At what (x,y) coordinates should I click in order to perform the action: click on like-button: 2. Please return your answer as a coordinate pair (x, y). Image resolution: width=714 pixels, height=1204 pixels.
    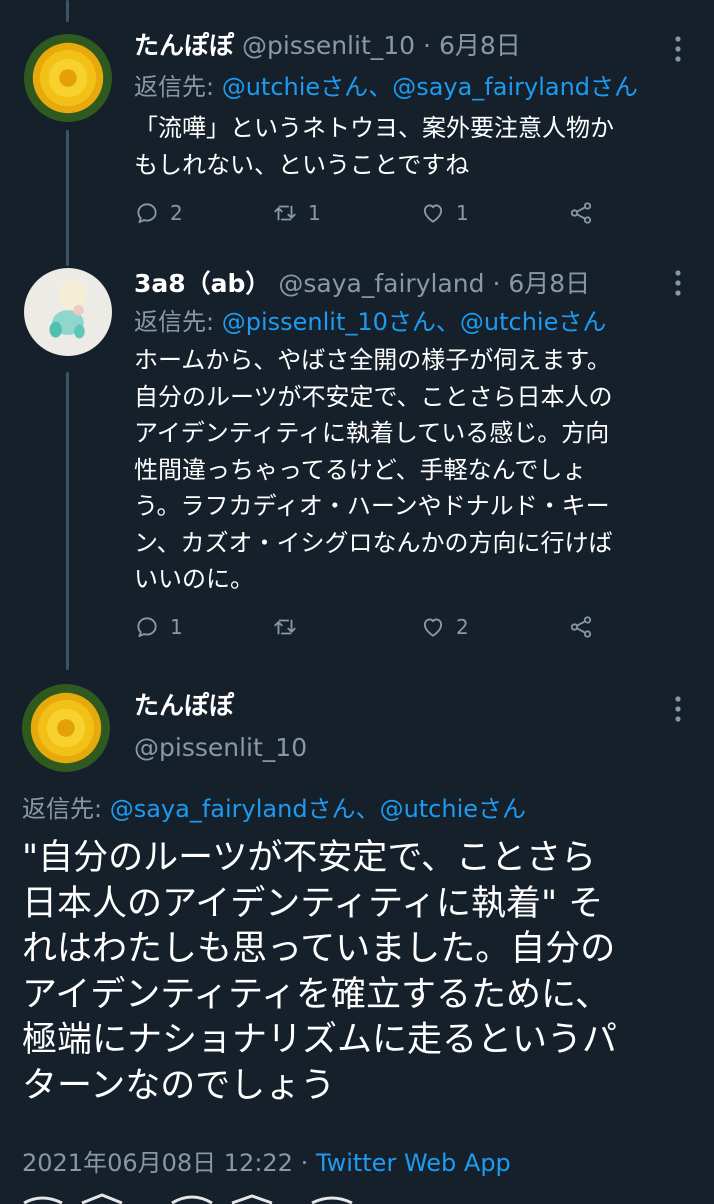
    Looking at the image, I should click on (494, 627).